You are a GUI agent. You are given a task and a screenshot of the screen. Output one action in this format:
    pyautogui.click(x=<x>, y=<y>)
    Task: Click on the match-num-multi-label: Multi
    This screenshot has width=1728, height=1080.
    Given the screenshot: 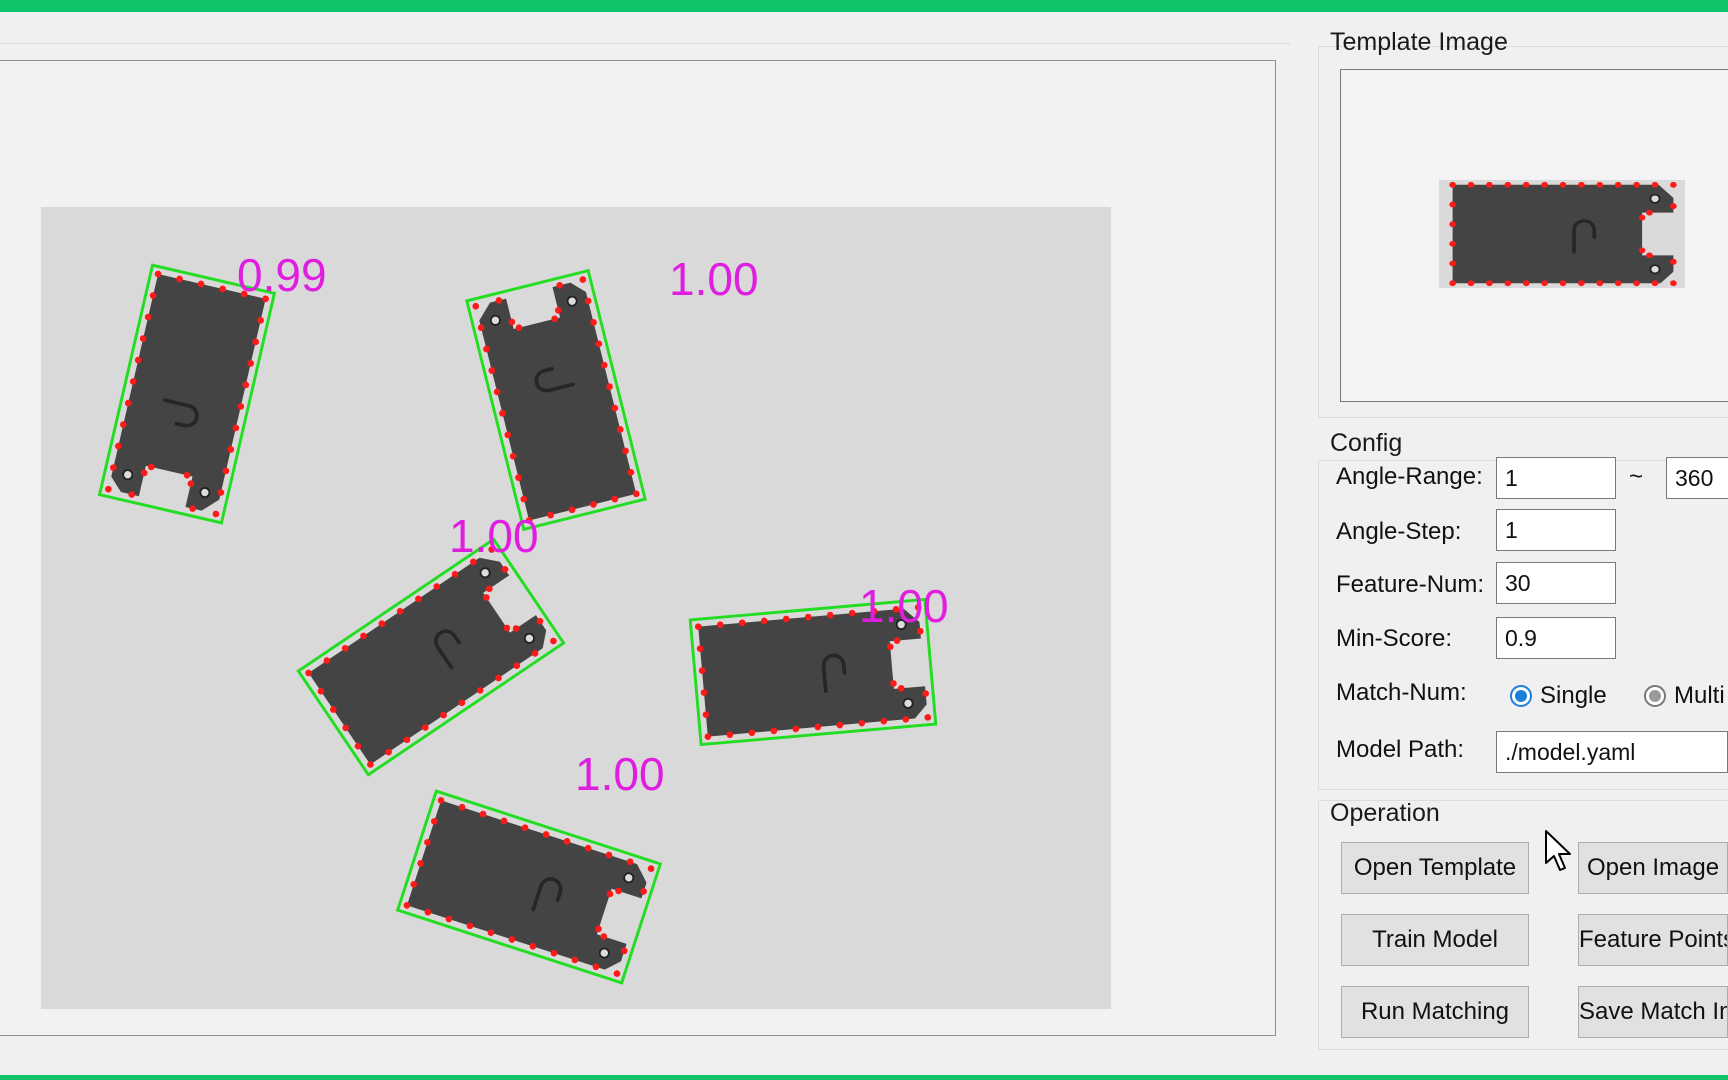 What is the action you would take?
    pyautogui.click(x=1699, y=695)
    